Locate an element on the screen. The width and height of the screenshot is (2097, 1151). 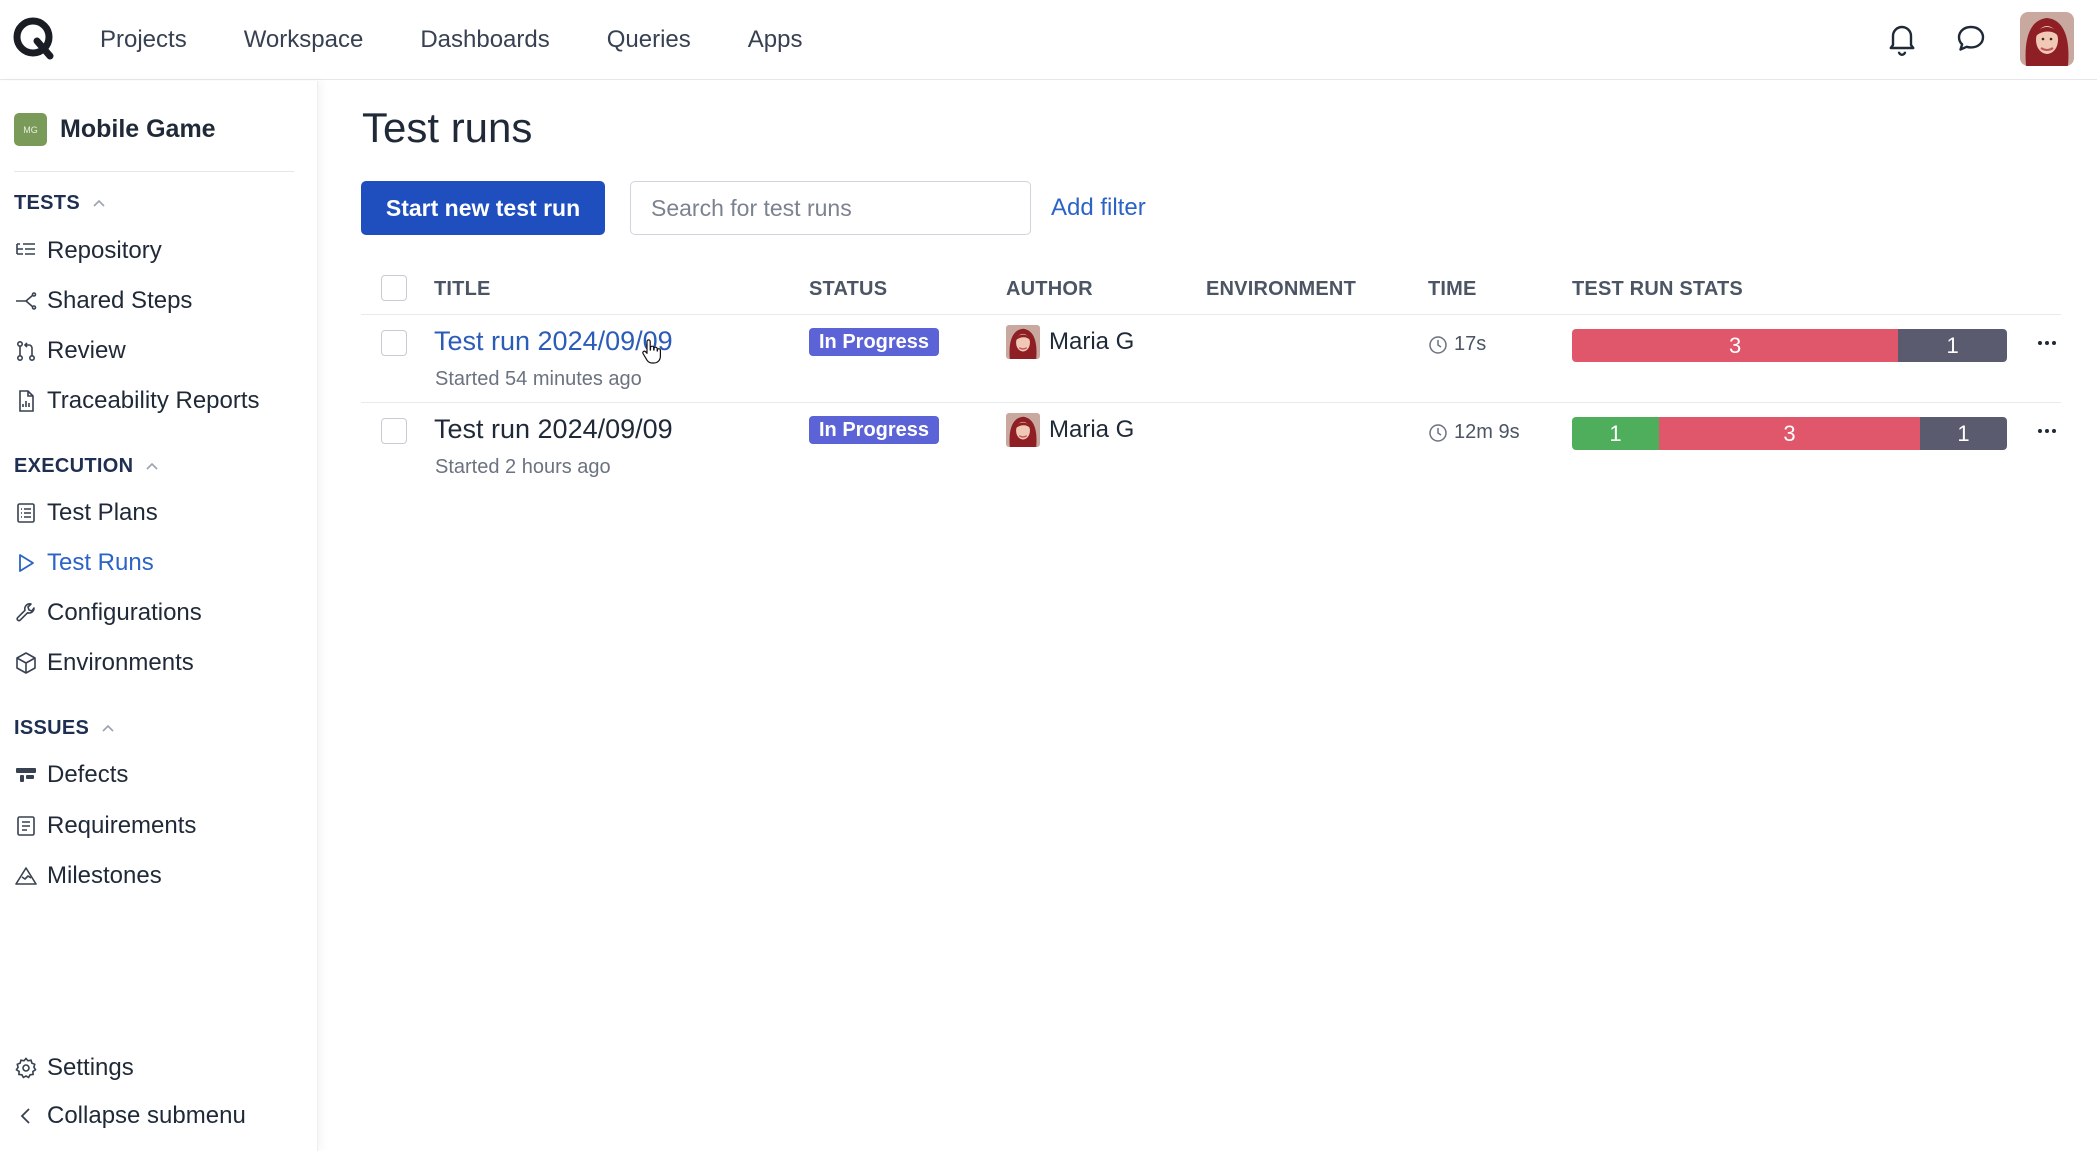
nav-workspace: Workspace is located at coordinates (304, 40).